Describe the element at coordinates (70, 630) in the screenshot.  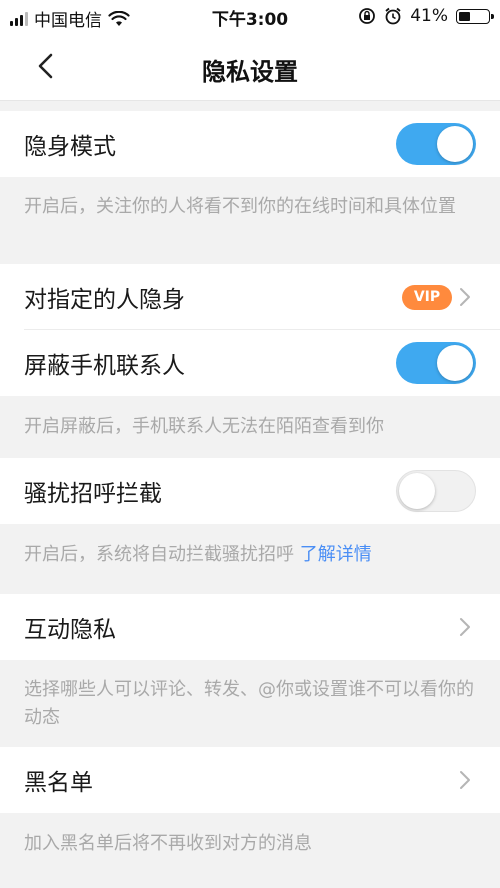
I see `interaction-privacy-label: 互动隐私` at that location.